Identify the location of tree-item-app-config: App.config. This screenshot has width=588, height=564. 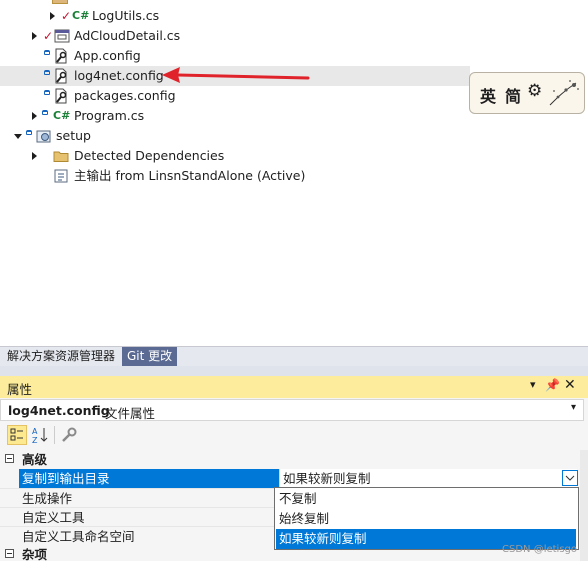
(294, 56).